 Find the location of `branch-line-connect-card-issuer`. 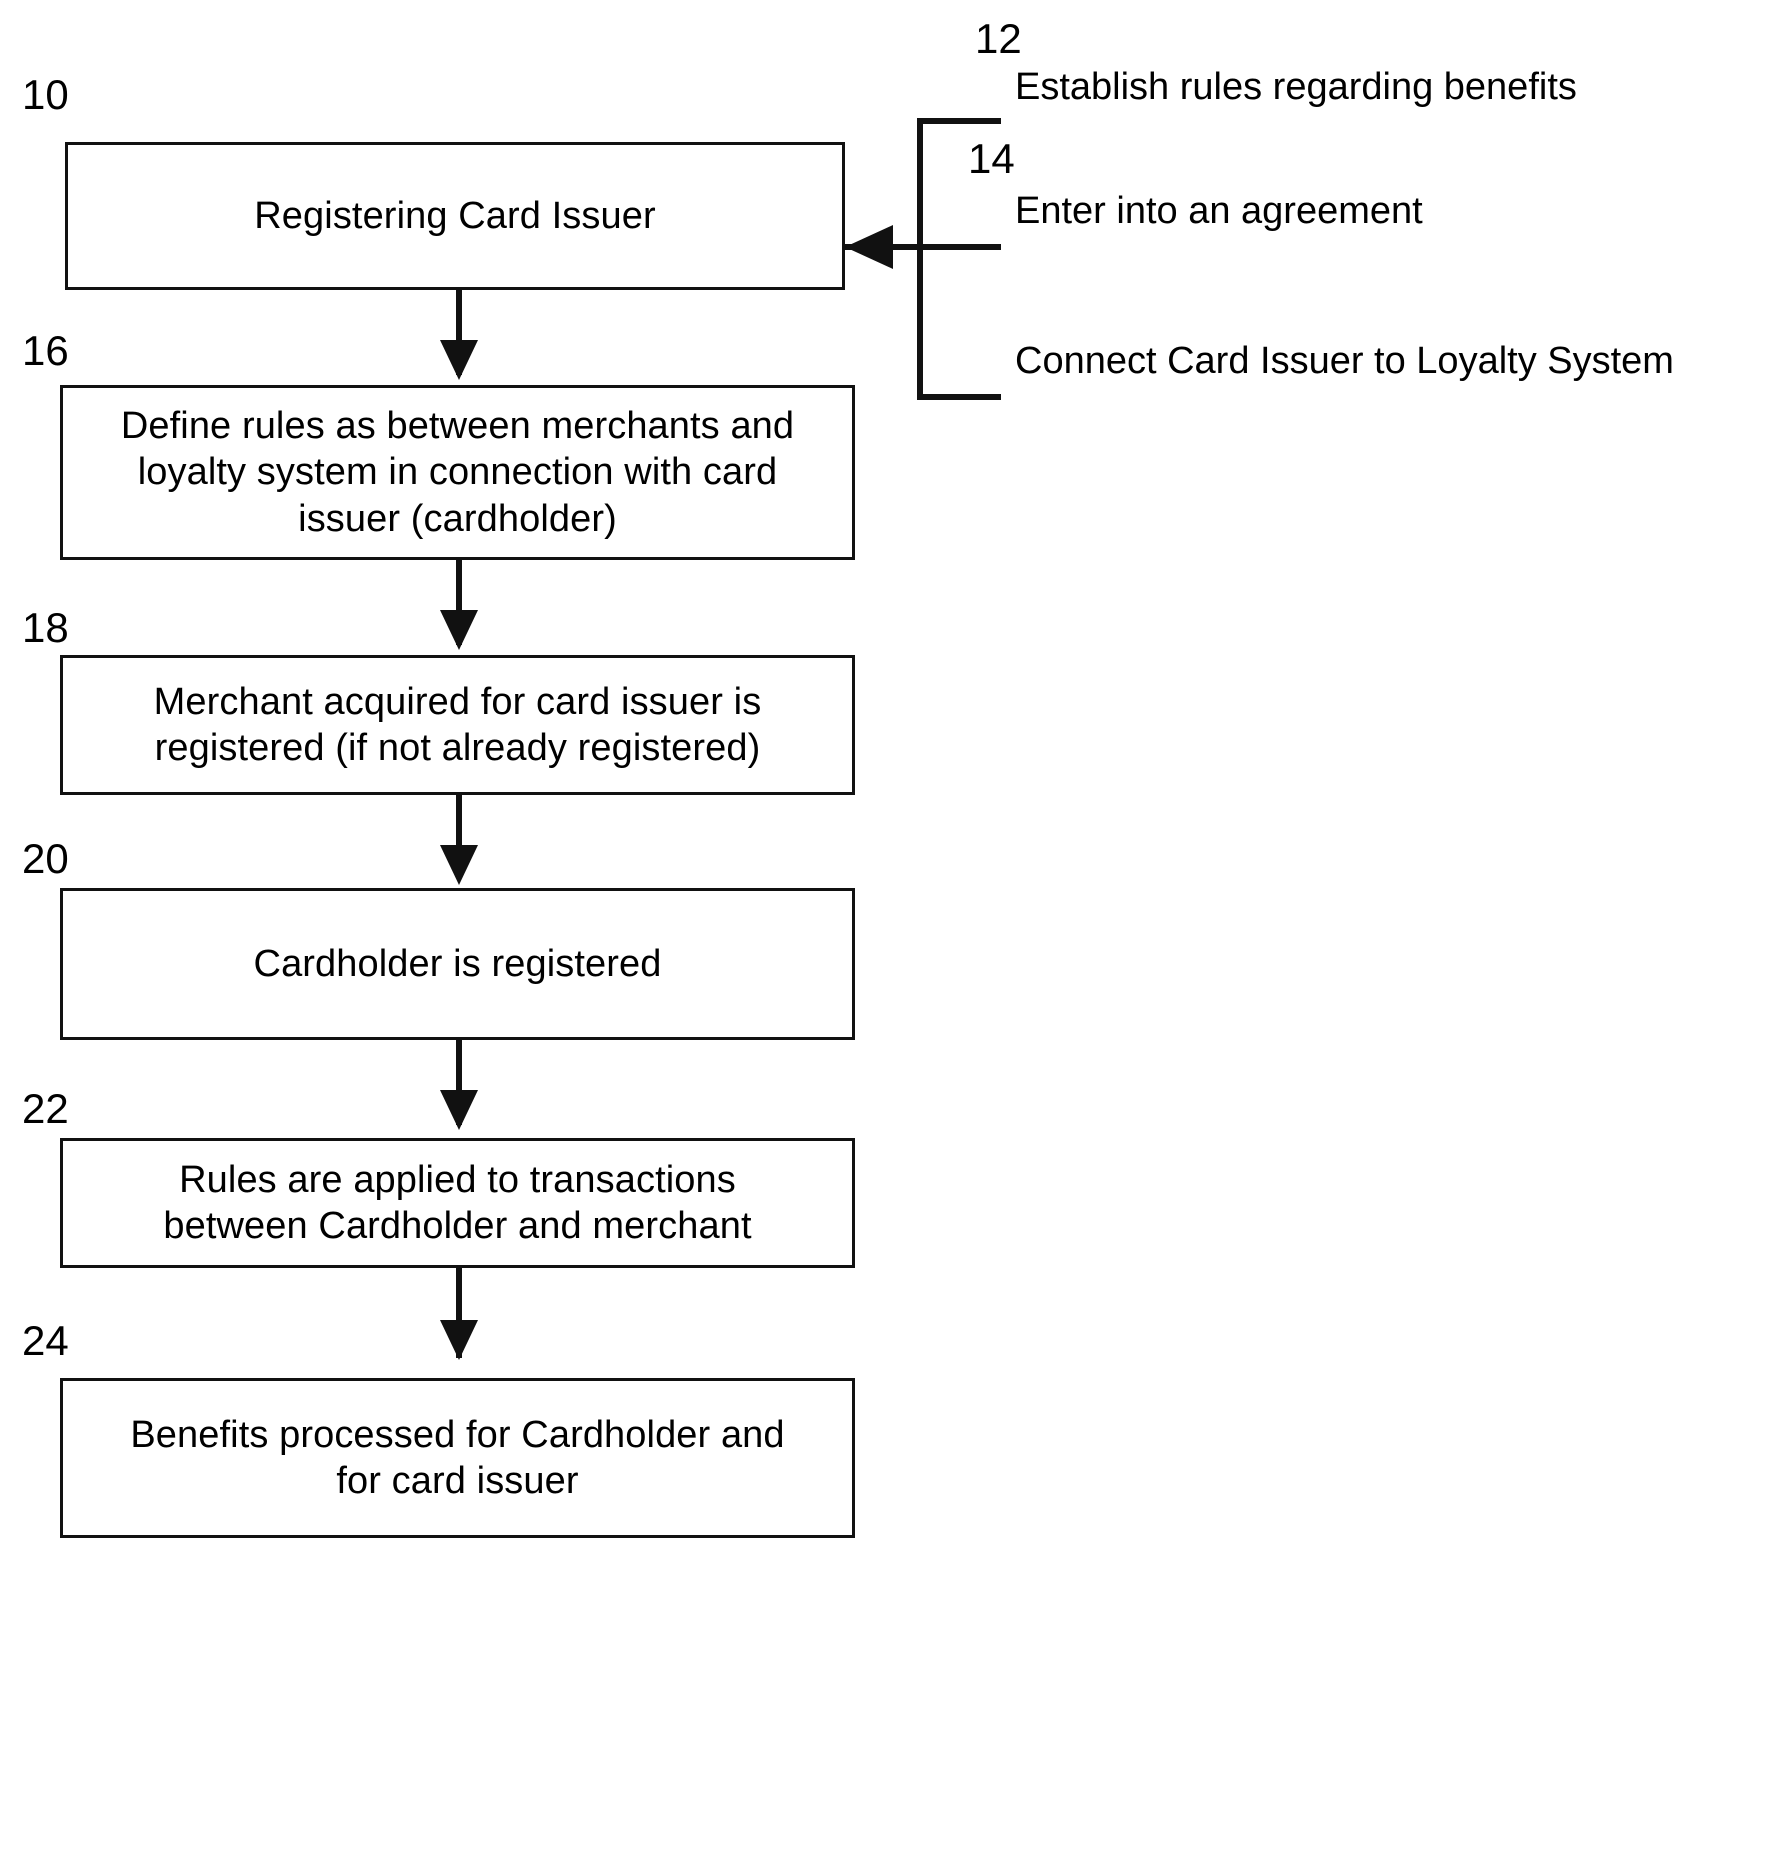

branch-line-connect-card-issuer is located at coordinates (959, 397).